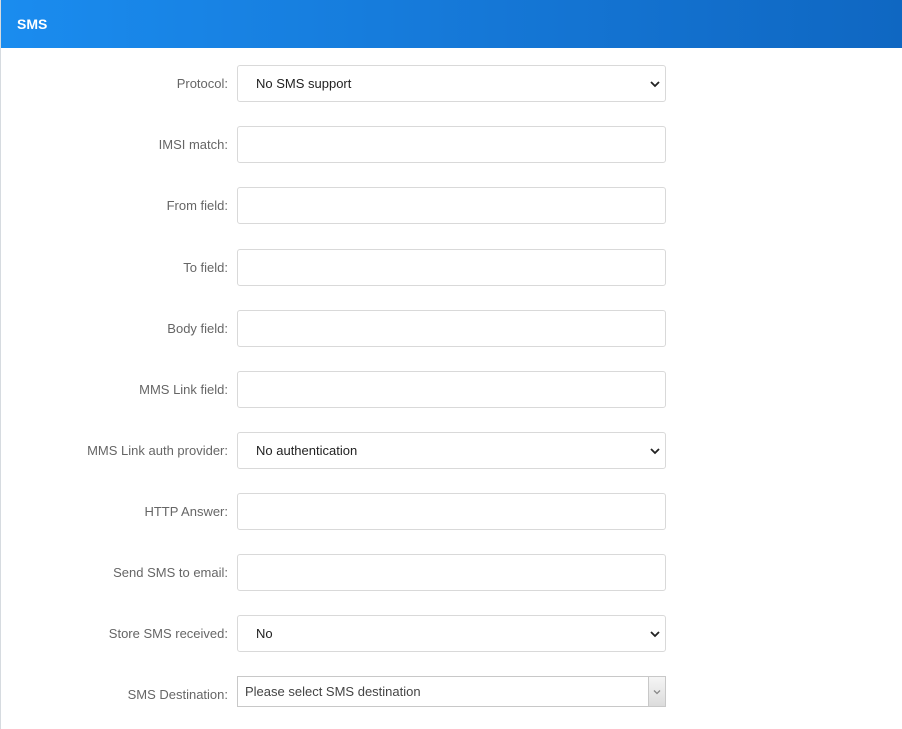 The image size is (902, 729). Describe the element at coordinates (205, 267) in the screenshot. I see `to-field-label: To field:` at that location.